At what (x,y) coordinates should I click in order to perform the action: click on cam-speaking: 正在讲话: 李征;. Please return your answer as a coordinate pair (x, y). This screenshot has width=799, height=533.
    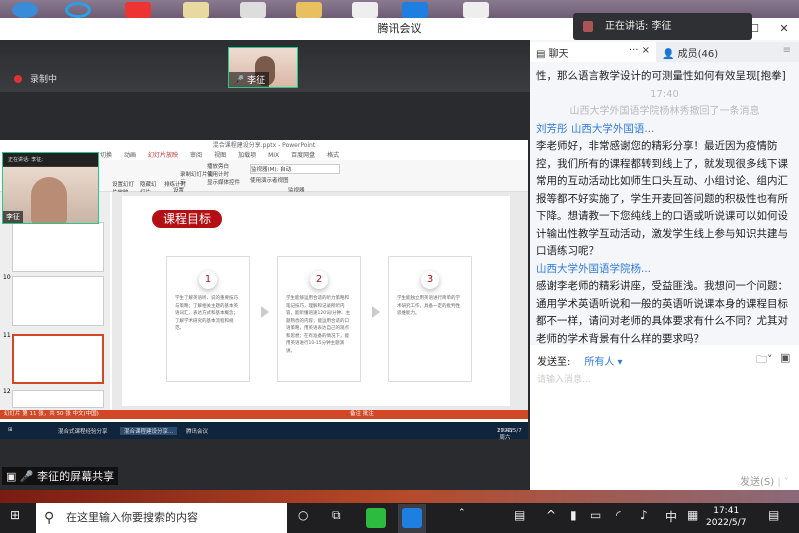
    Looking at the image, I should click on (50, 159).